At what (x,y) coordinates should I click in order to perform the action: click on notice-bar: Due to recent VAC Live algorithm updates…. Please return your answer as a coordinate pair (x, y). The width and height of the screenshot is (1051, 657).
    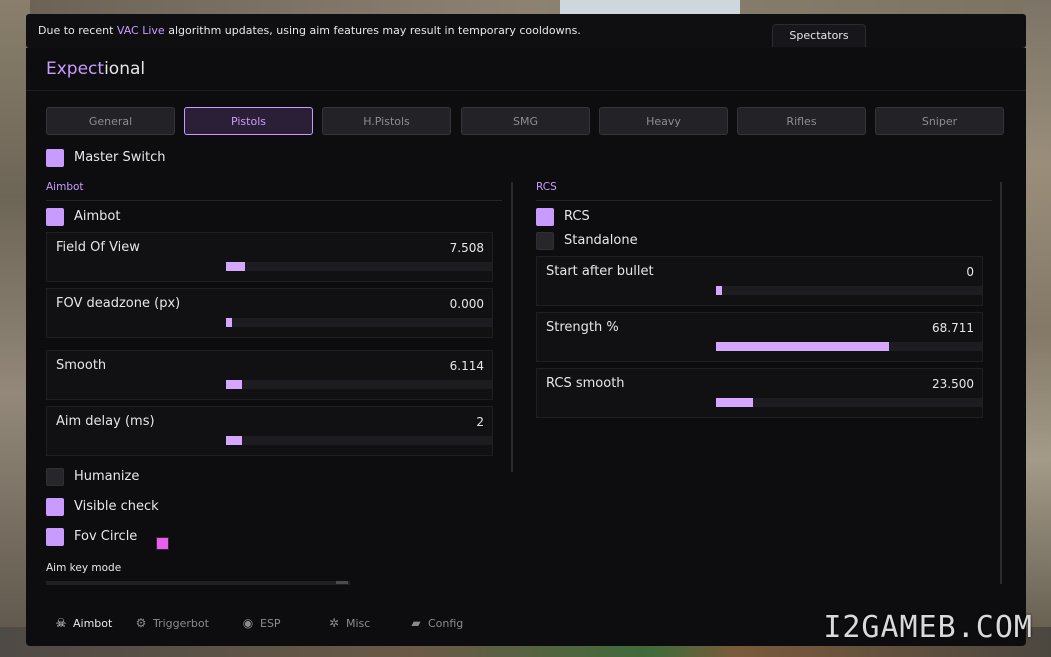
    Looking at the image, I should click on (526, 31).